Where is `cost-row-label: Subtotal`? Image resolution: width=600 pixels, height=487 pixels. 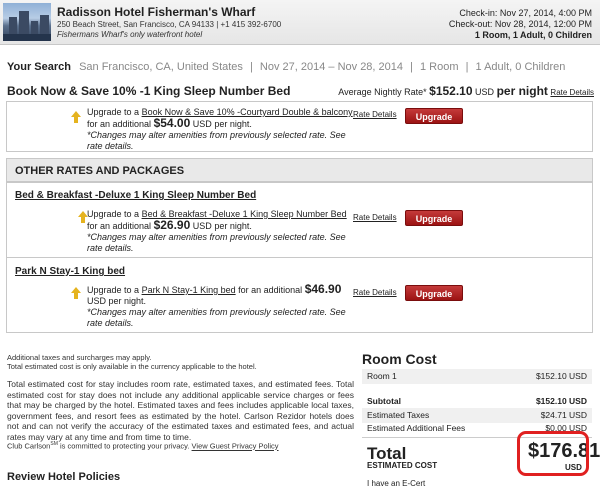
cost-row-label: Subtotal is located at coordinates (384, 401).